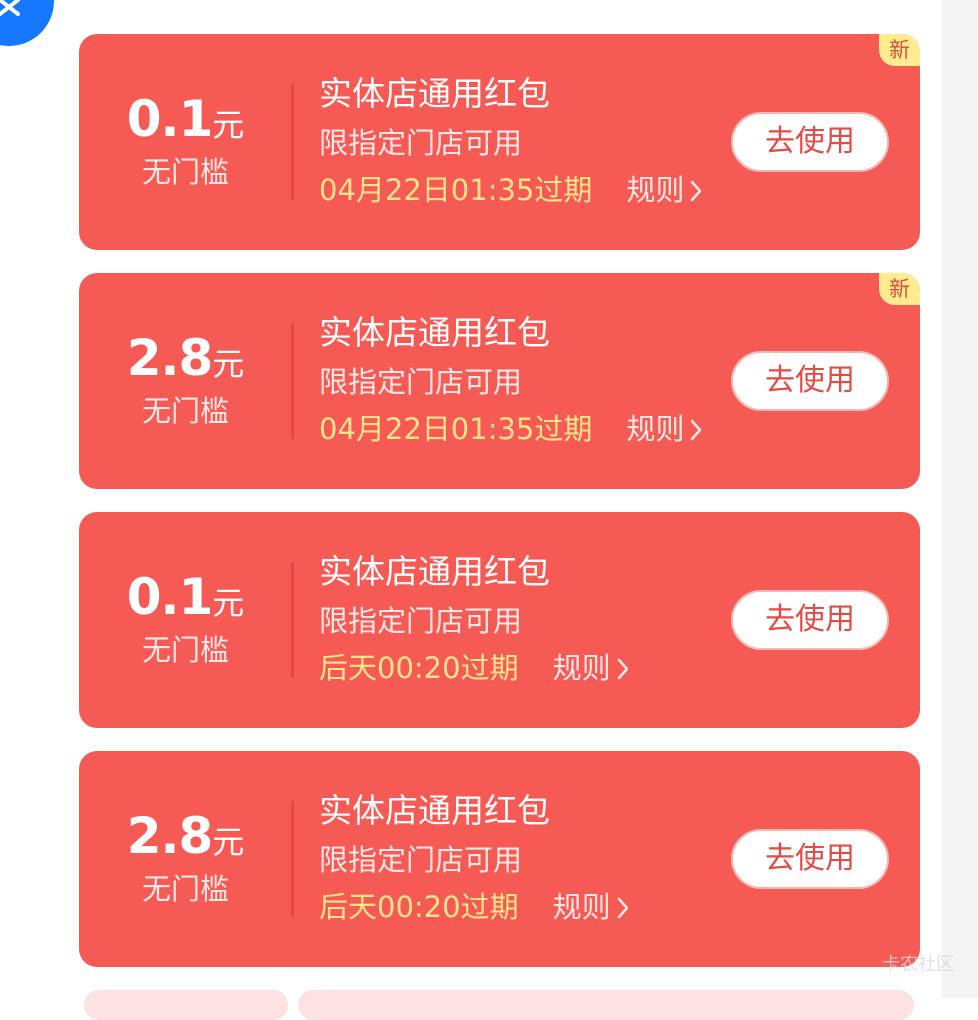 This screenshot has width=978, height=1020. What do you see at coordinates (960, 499) in the screenshot?
I see `right-scroll-strip` at bounding box center [960, 499].